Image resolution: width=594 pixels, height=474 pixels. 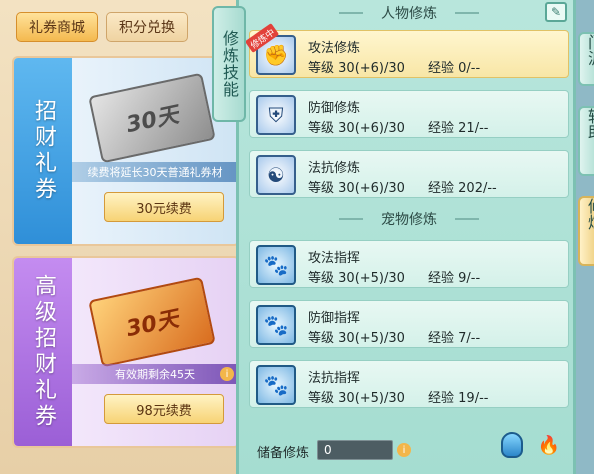 What do you see at coordinates (409, 174) in the screenshot?
I see `skill-row: ☯ 法抗修炼 等级 30(+6)/30 经验 202/--` at bounding box center [409, 174].